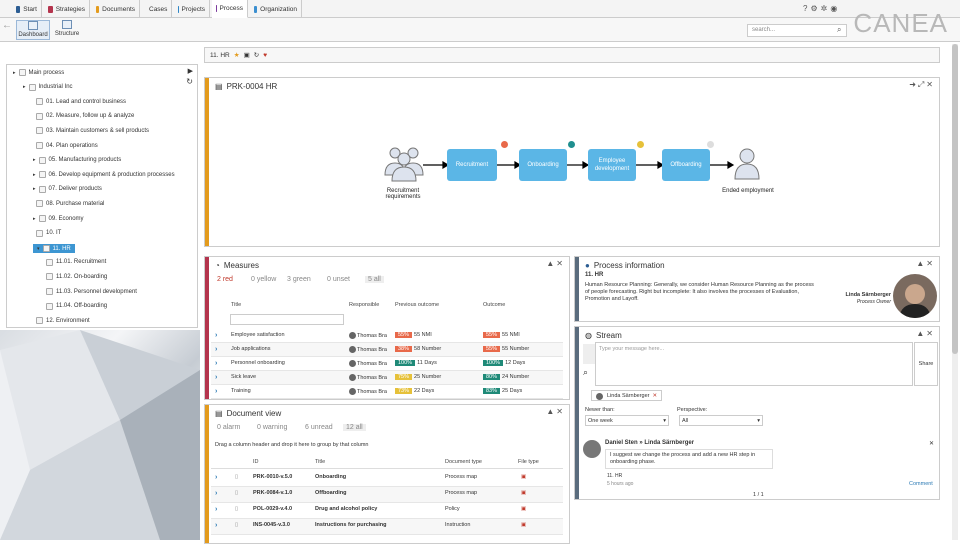  Describe the element at coordinates (7, 25) in the screenshot. I see `back-arrow-icon: ←` at that location.